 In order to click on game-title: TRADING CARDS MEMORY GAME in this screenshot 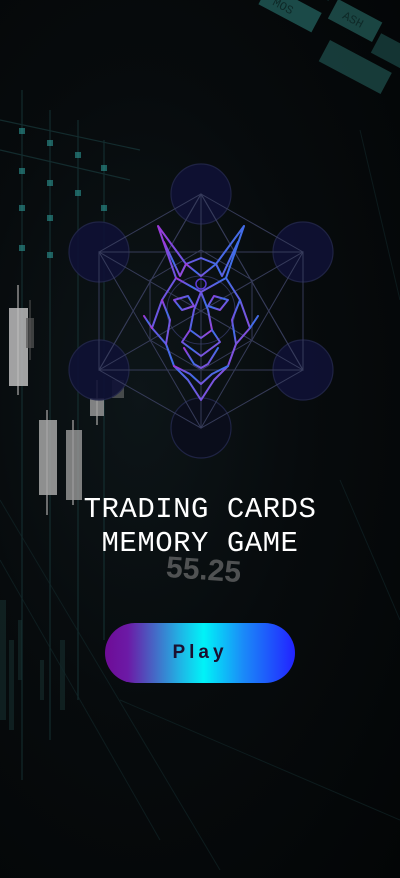, I will do `click(200, 527)`.